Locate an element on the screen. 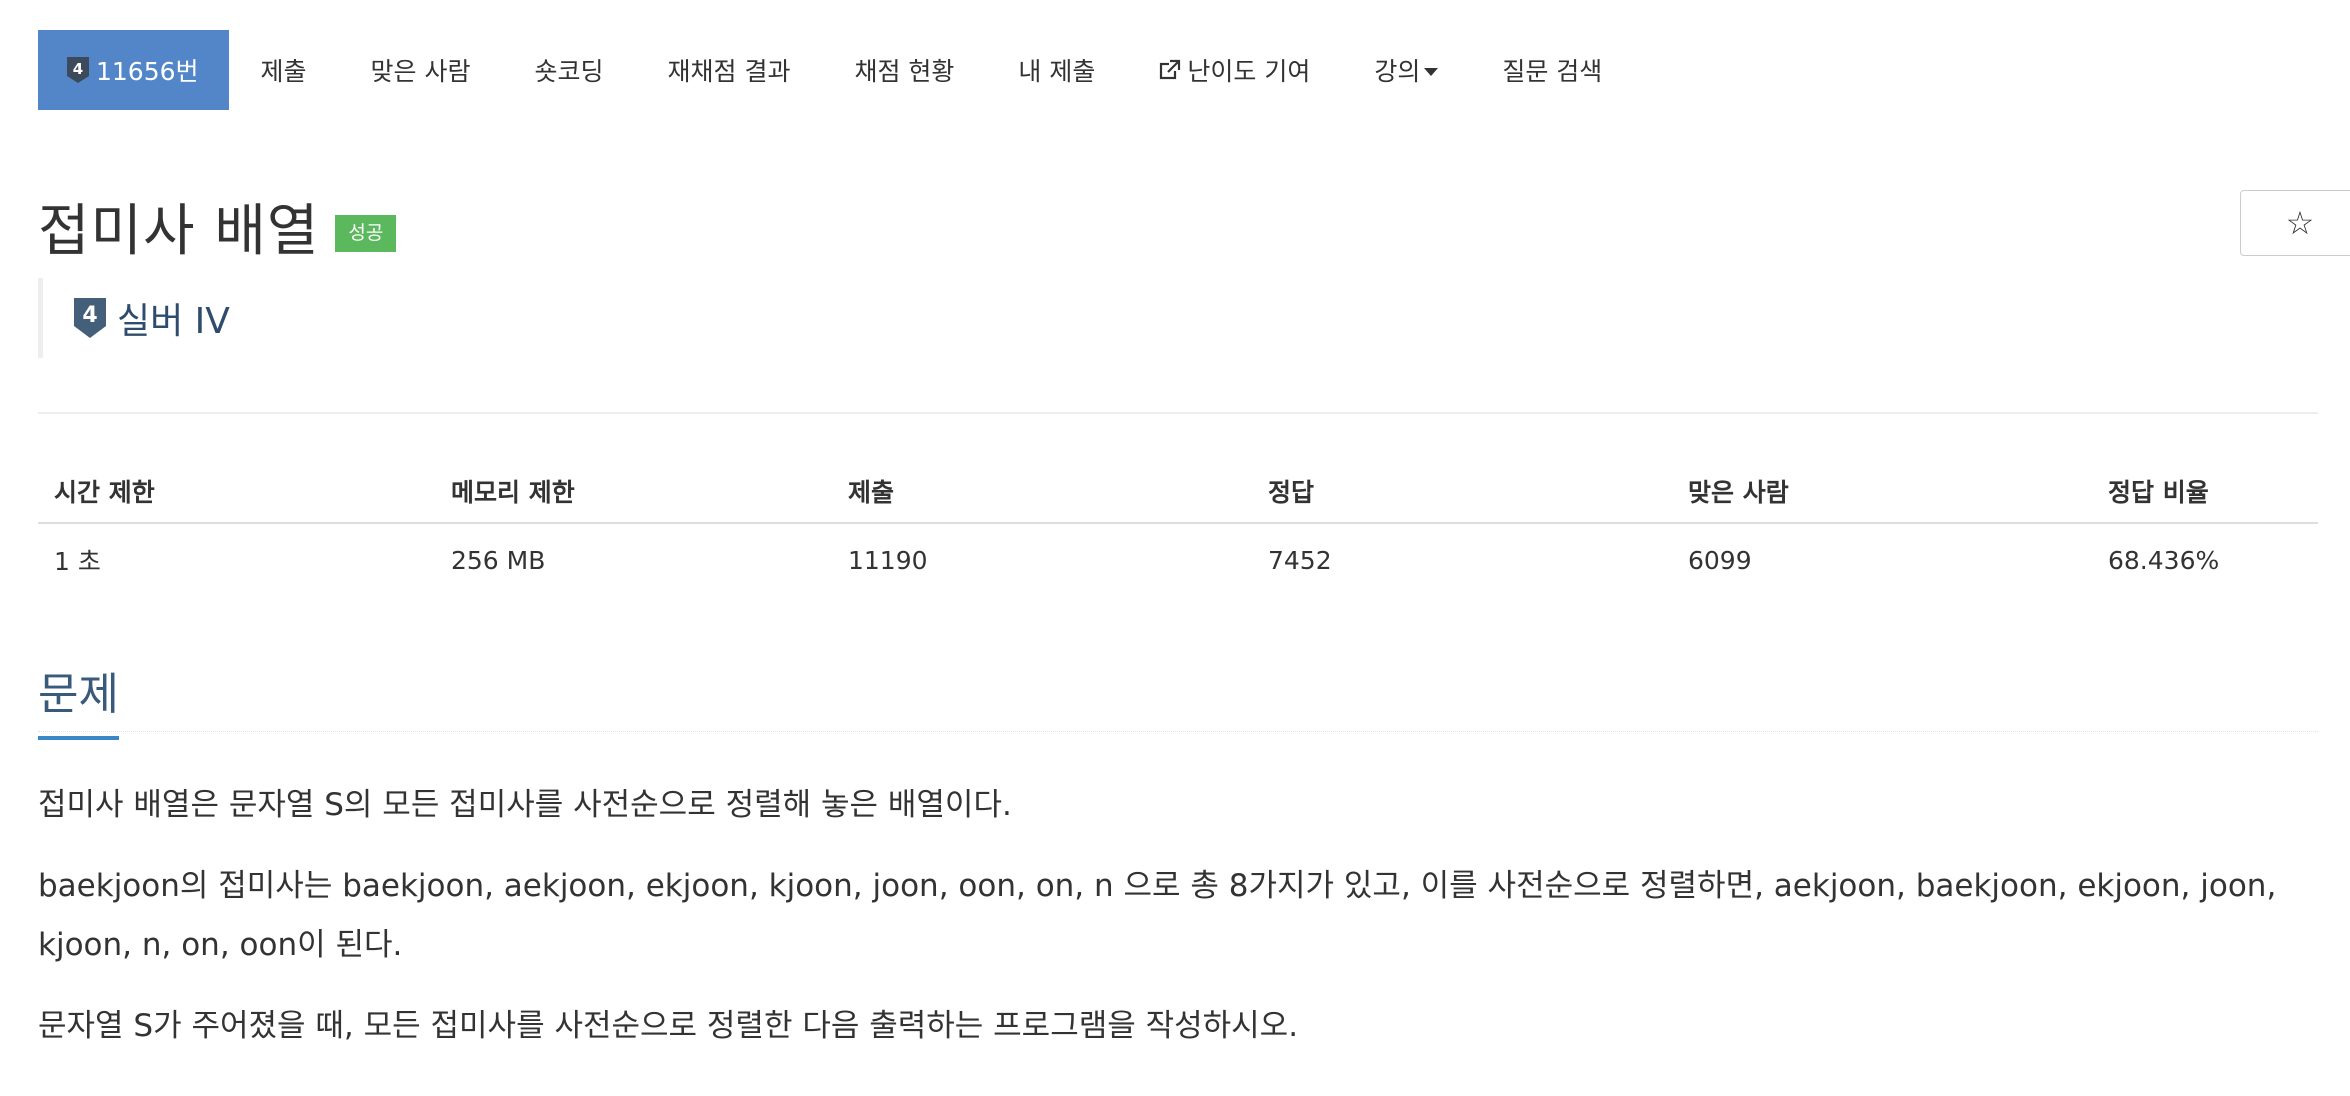 Image resolution: width=2350 pixels, height=1096 pixels. nav-rejudge-label: 재채점 결과 is located at coordinates (729, 71).